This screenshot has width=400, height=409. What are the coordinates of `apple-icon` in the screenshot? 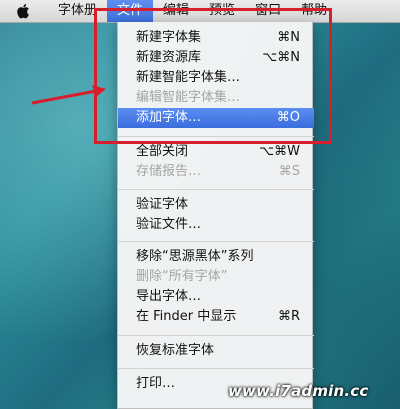 It's located at (23, 11).